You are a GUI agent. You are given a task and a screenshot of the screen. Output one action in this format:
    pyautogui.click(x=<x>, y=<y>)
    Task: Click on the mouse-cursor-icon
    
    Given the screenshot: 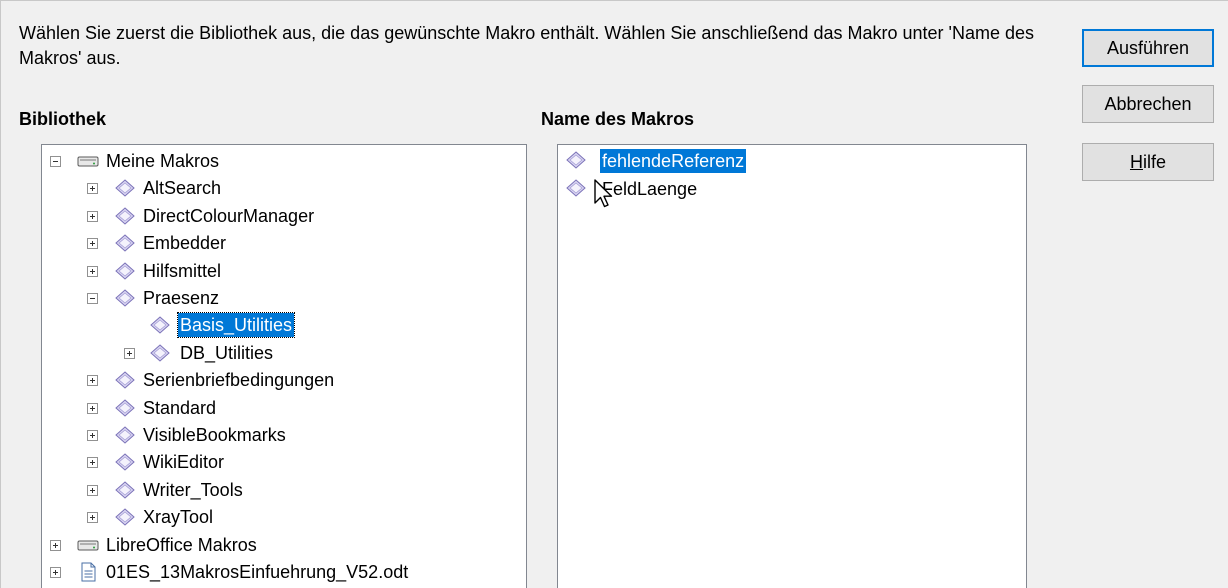 What is the action you would take?
    pyautogui.click(x=603, y=193)
    